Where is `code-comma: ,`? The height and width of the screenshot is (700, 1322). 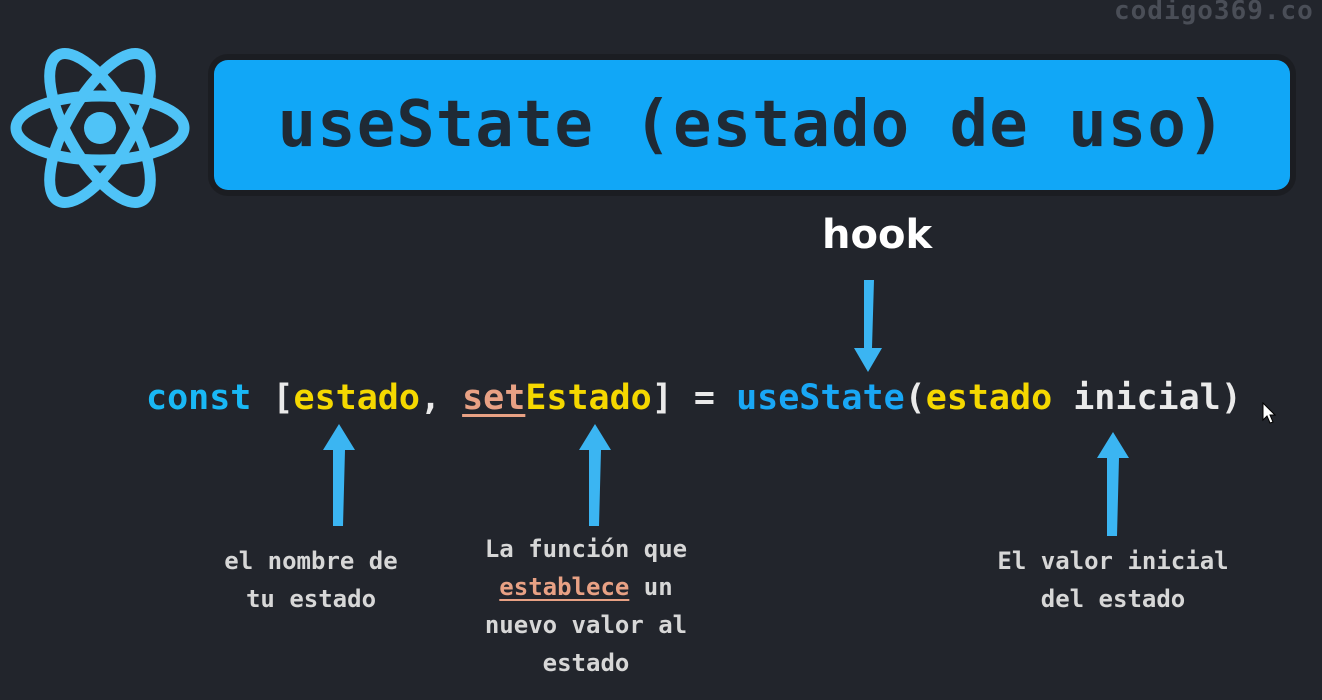
code-comma: , is located at coordinates (441, 398).